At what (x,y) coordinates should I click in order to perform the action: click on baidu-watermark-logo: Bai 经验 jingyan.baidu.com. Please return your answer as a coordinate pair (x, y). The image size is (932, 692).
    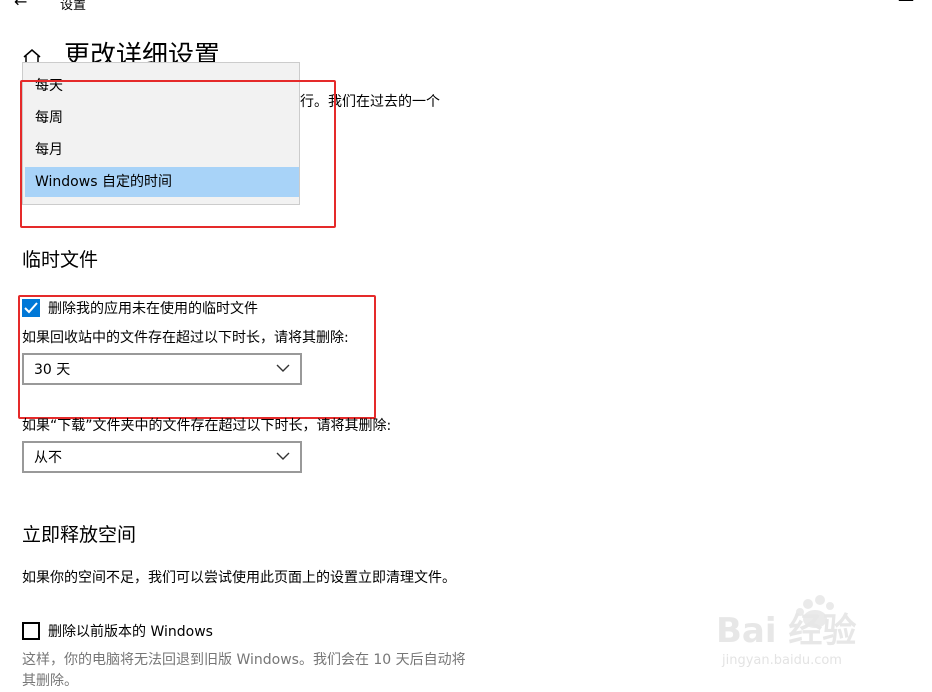
    Looking at the image, I should click on (786, 631).